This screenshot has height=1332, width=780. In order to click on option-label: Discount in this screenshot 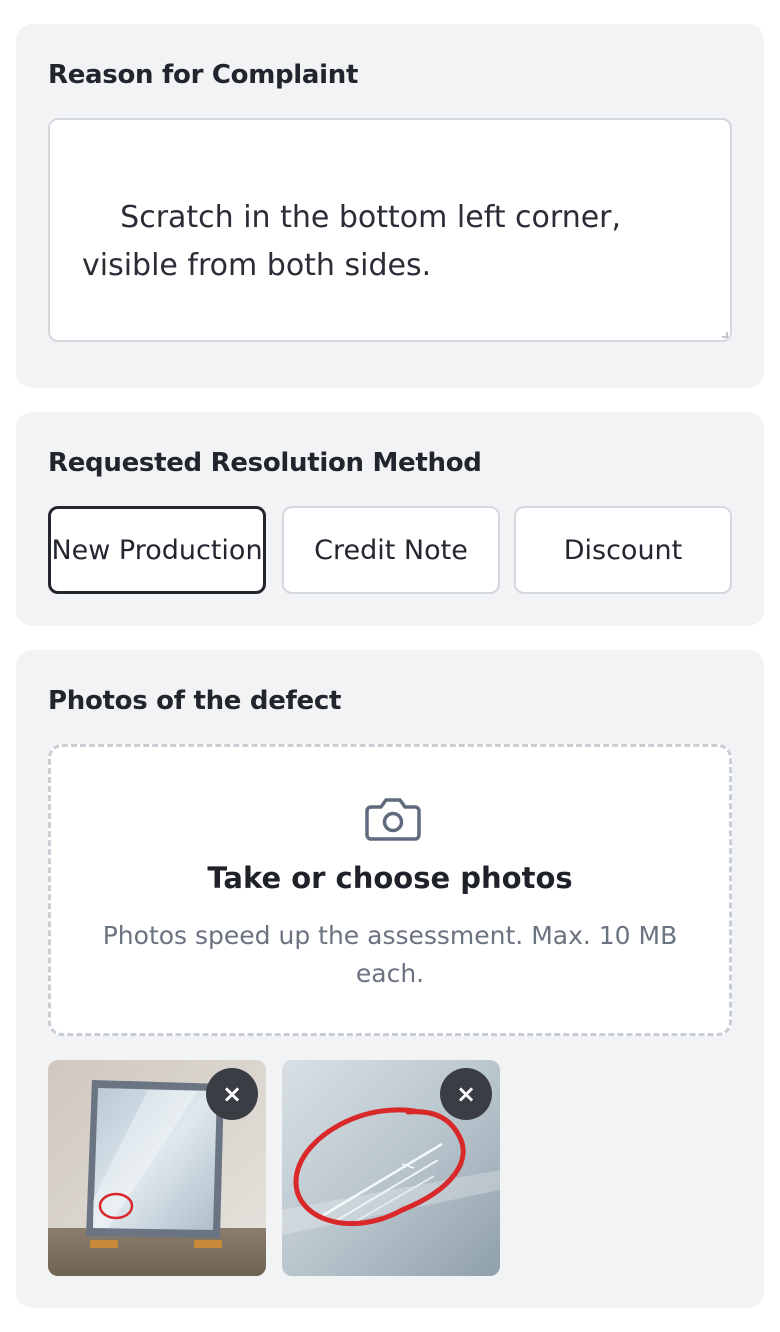, I will do `click(623, 550)`.